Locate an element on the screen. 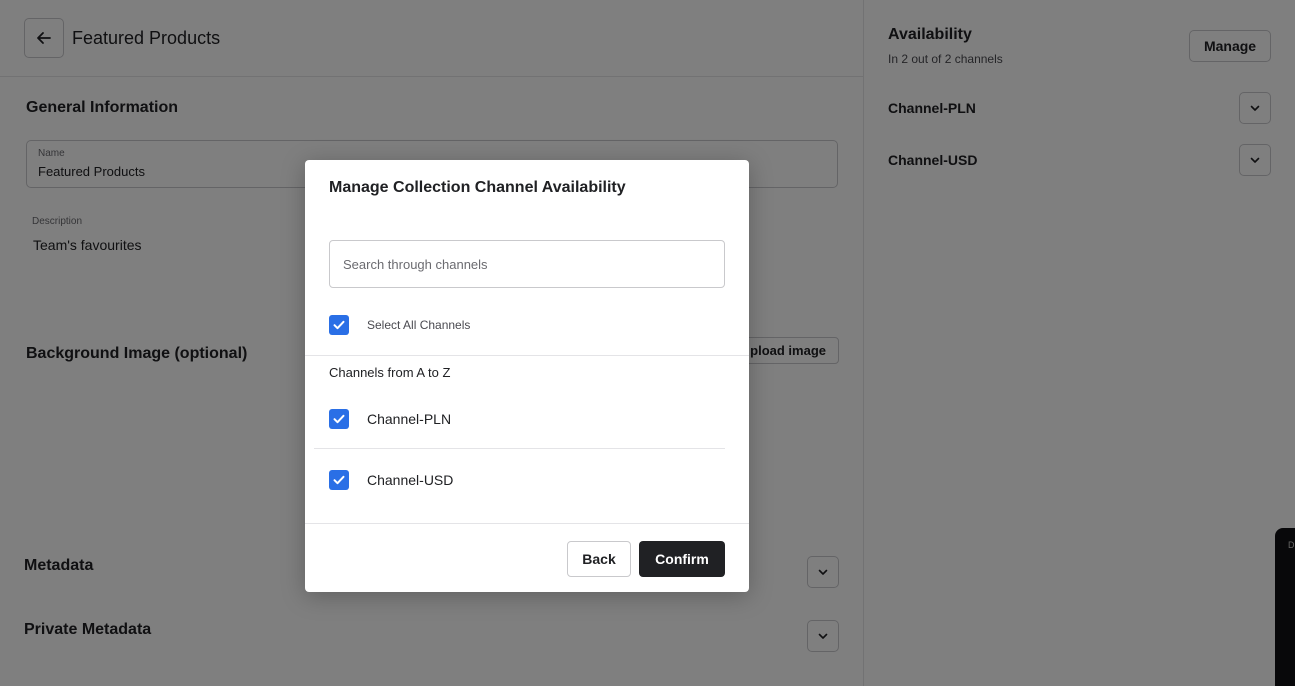 Image resolution: width=1295 pixels, height=686 pixels. channels-group-label: Channels from A to Z is located at coordinates (390, 372).